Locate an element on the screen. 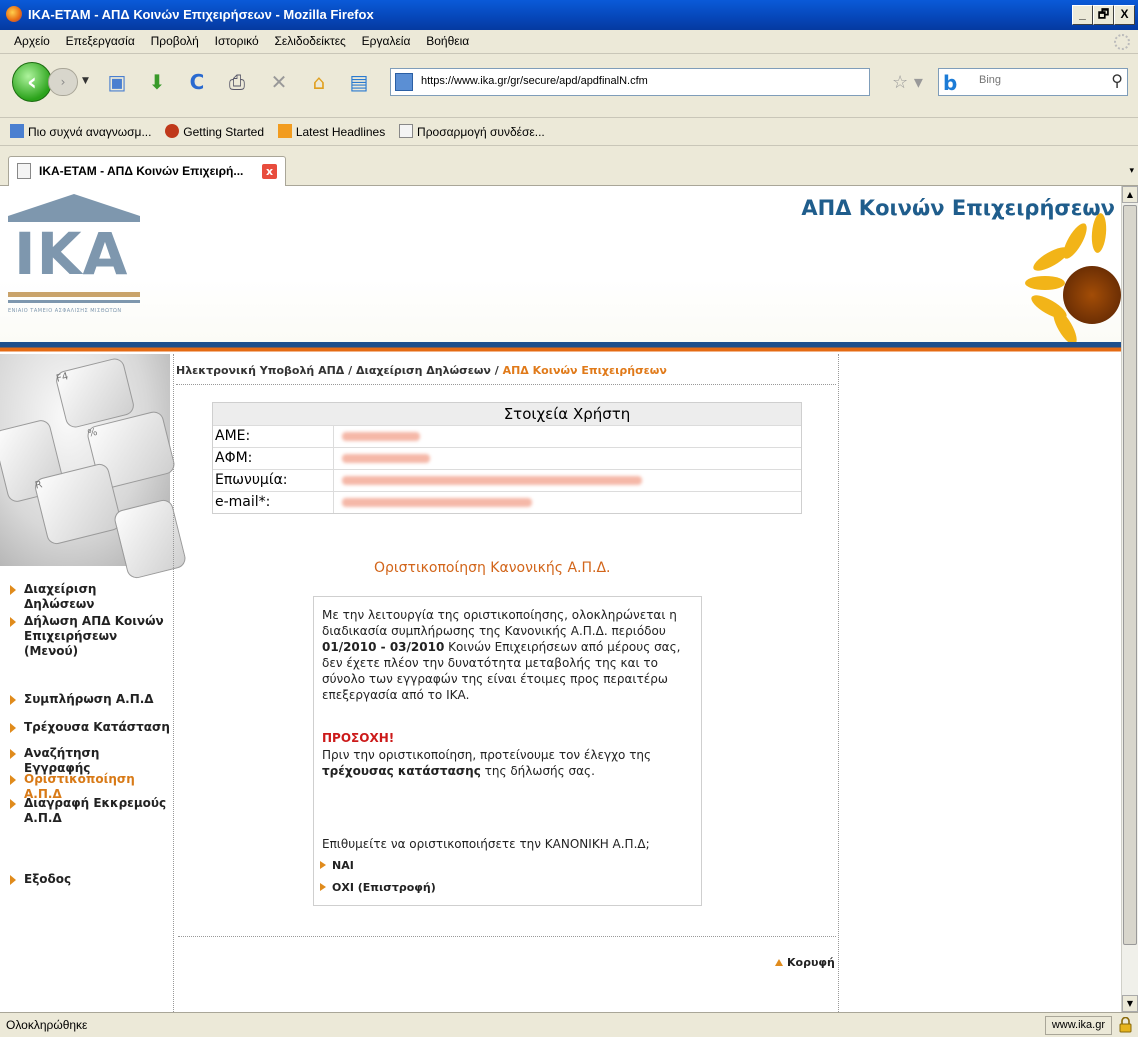 This screenshot has width=1138, height=1037. menu-view: Προβολή is located at coordinates (175, 39).